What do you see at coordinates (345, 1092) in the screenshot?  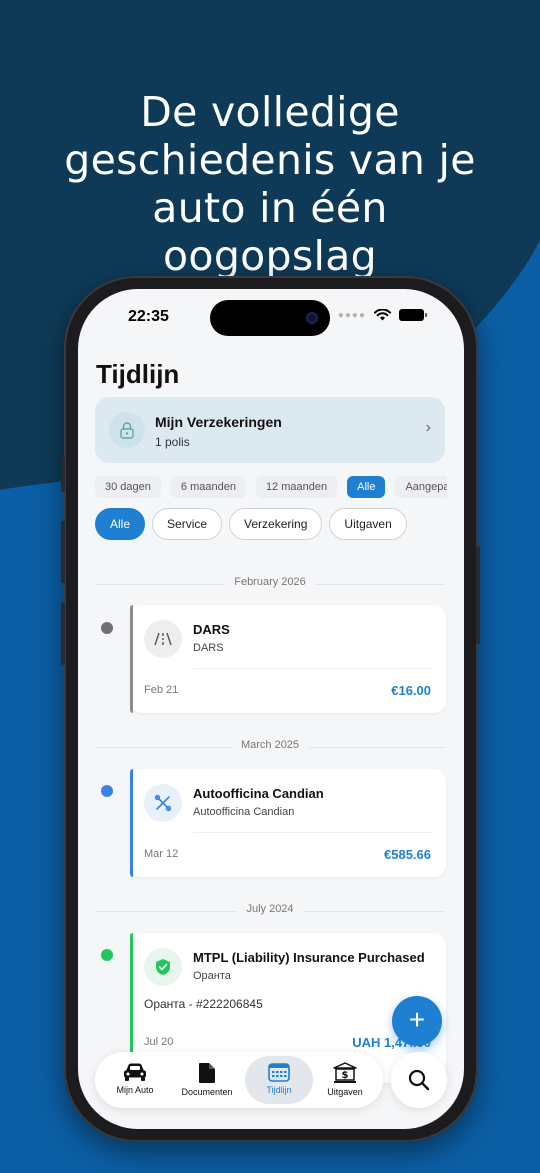 I see `tab-label: Uitgaven` at bounding box center [345, 1092].